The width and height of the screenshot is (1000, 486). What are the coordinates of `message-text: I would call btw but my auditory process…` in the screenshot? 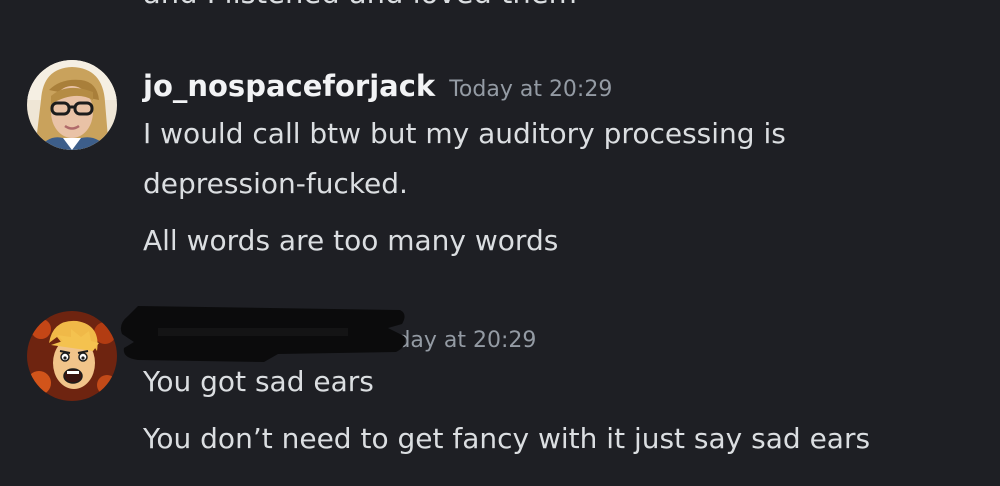 It's located at (464, 133).